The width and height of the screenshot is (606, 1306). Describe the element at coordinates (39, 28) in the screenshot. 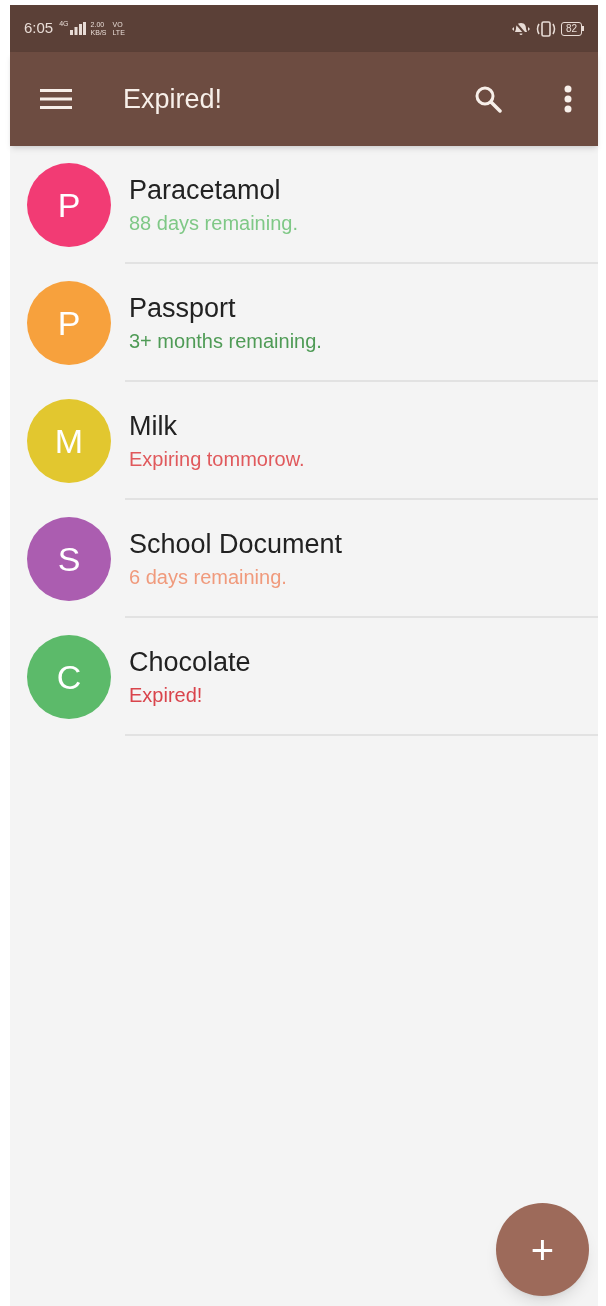

I see `status-time: 6:05` at that location.